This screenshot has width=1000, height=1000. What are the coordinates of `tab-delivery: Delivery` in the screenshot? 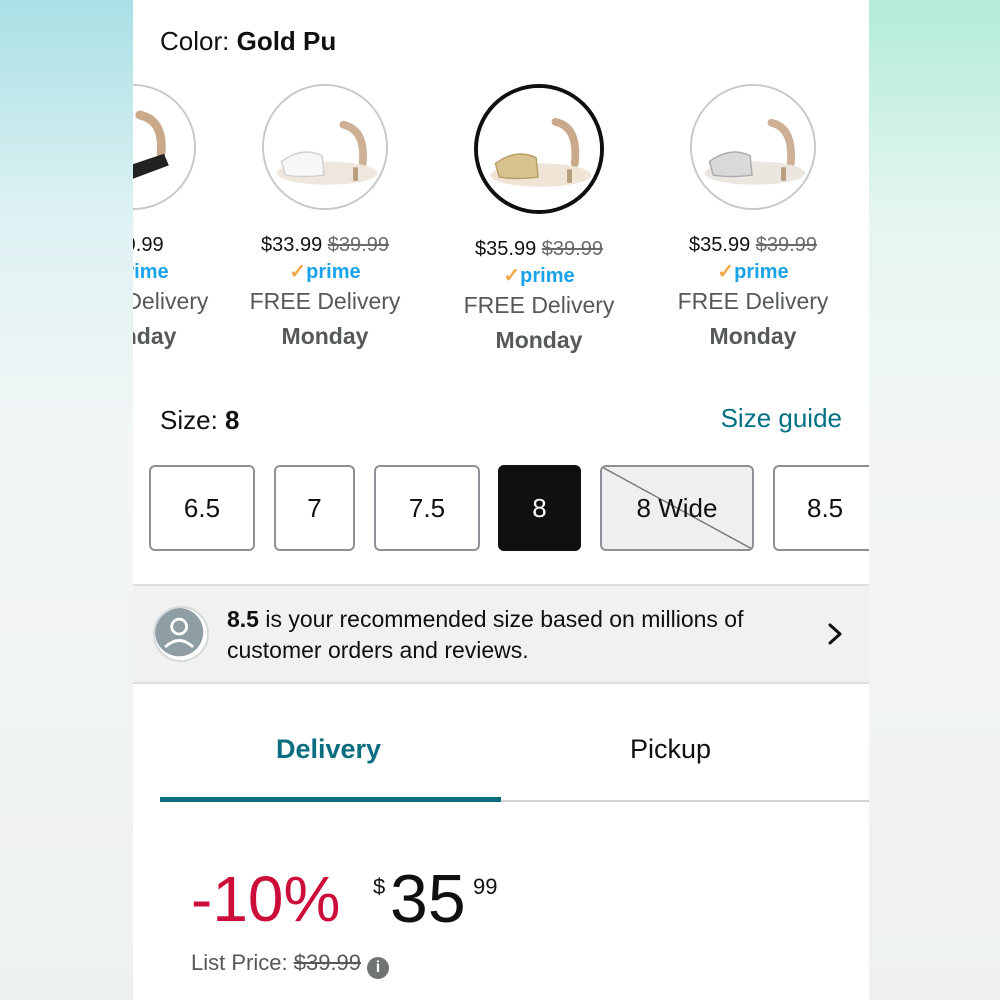 It's located at (328, 749).